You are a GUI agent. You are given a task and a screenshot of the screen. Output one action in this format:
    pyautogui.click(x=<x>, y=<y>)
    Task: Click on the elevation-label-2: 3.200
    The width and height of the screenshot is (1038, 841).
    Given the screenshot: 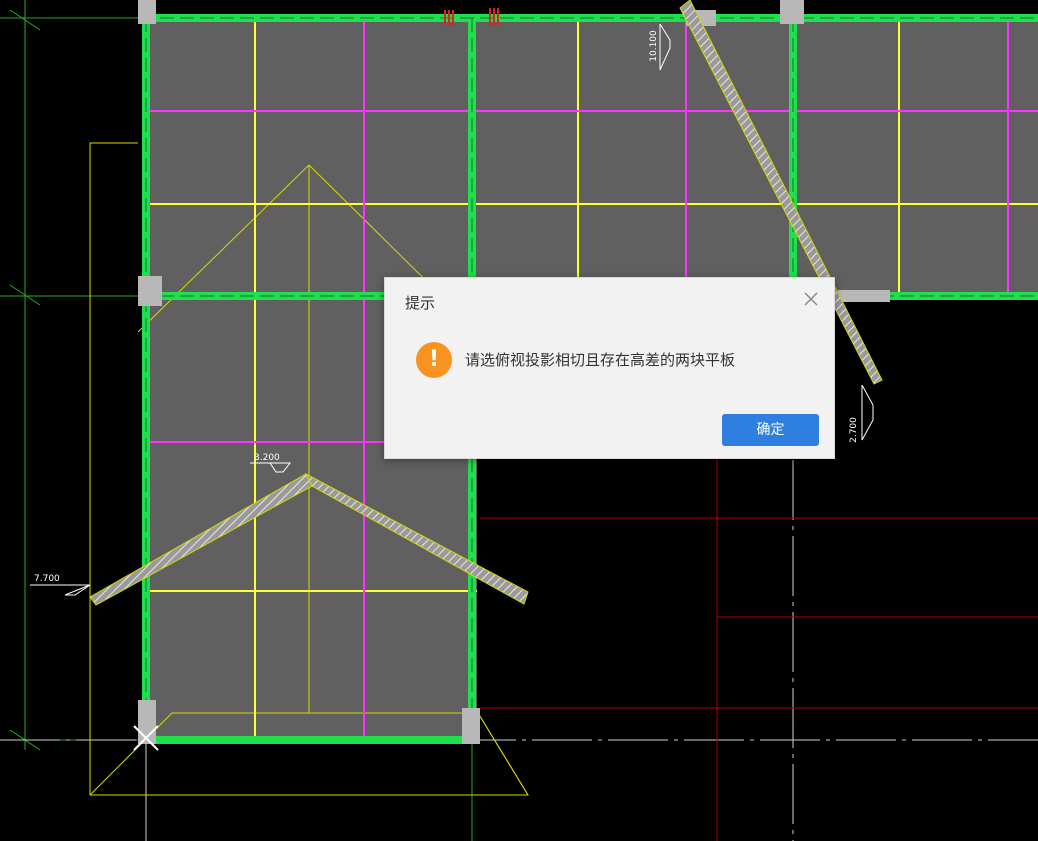 What is the action you would take?
    pyautogui.click(x=267, y=458)
    